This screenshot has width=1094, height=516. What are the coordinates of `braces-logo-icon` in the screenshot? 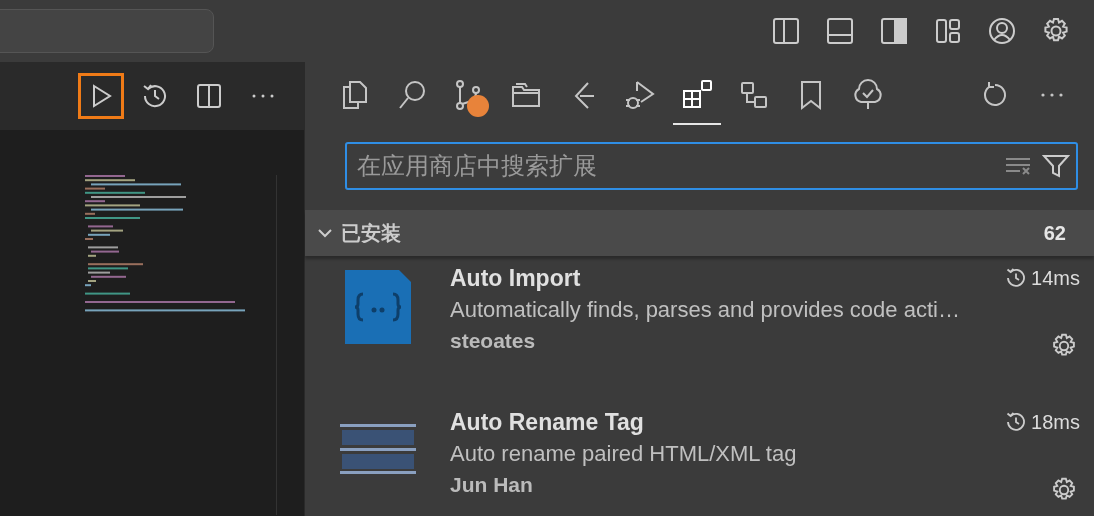 It's located at (377, 306).